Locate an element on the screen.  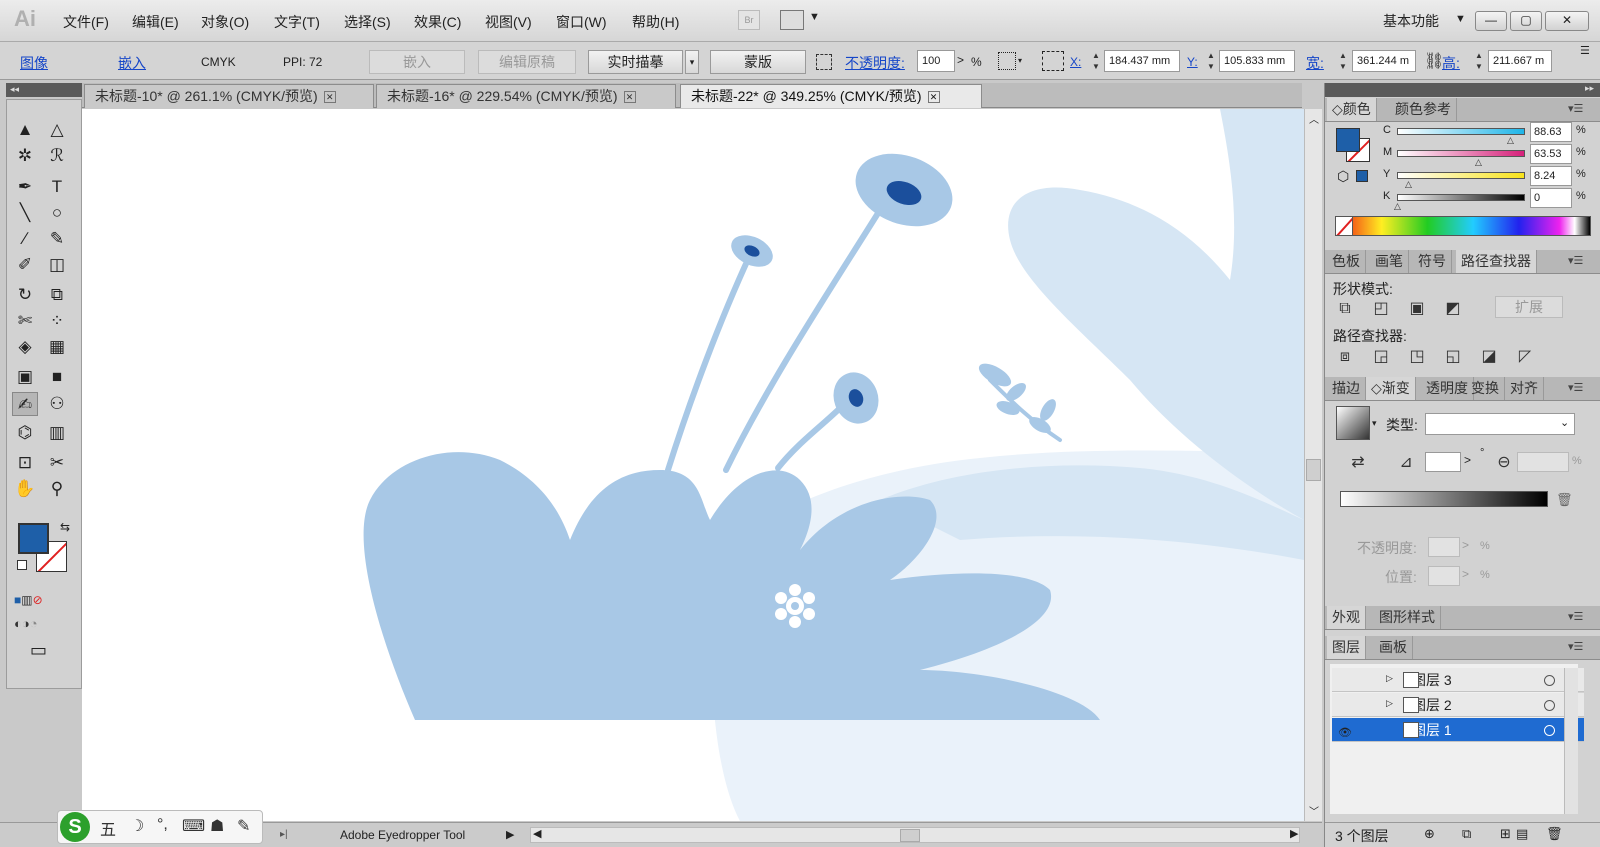
out-of-gamut-icon: ⬡ is located at coordinates (1343, 176).